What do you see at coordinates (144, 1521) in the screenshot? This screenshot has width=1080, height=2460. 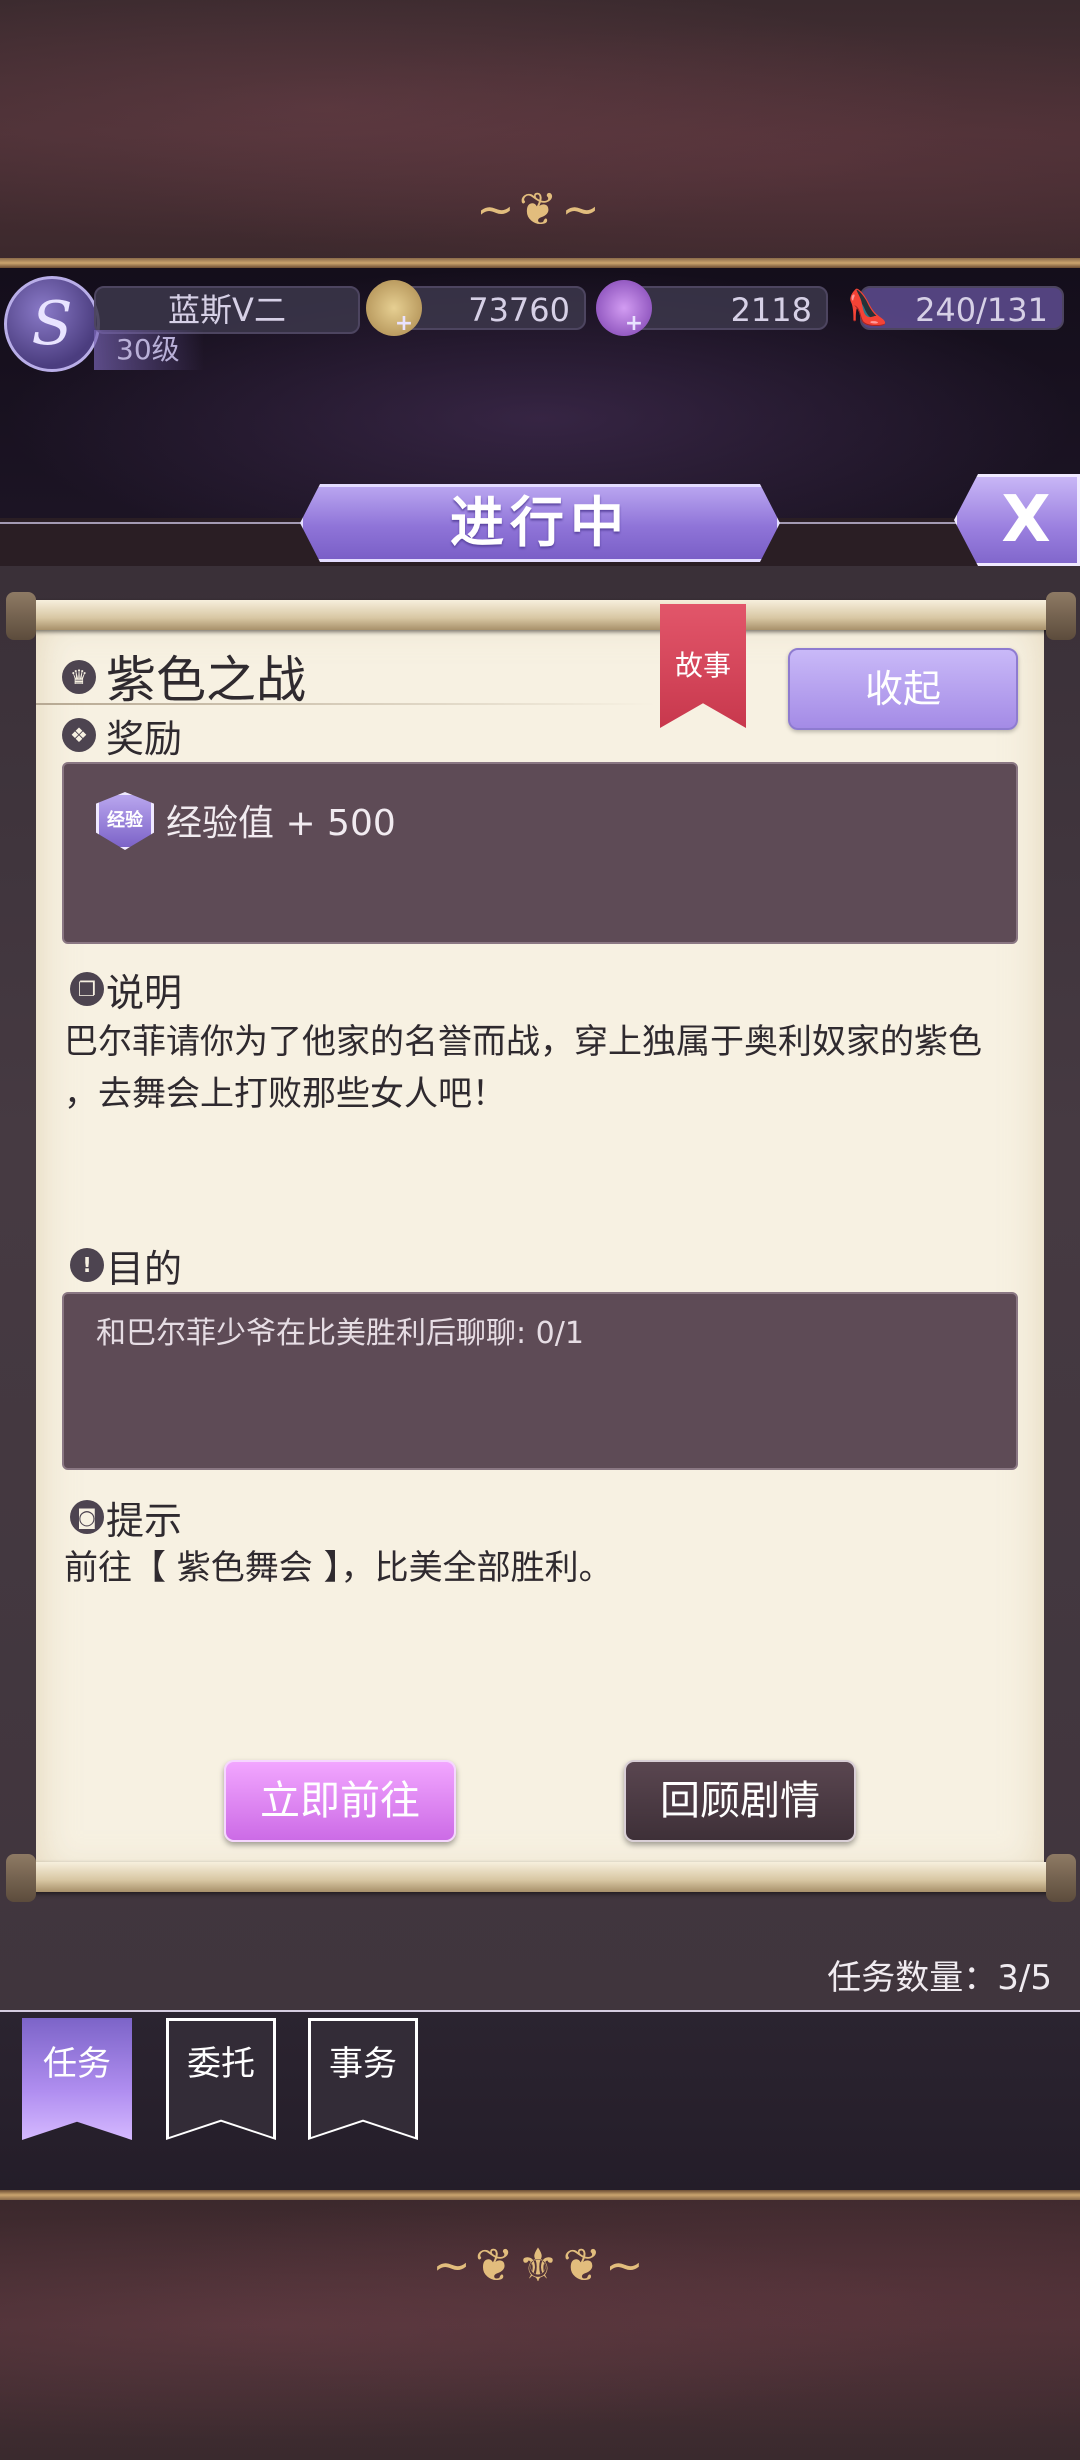 I see `hint-heading: 提示` at bounding box center [144, 1521].